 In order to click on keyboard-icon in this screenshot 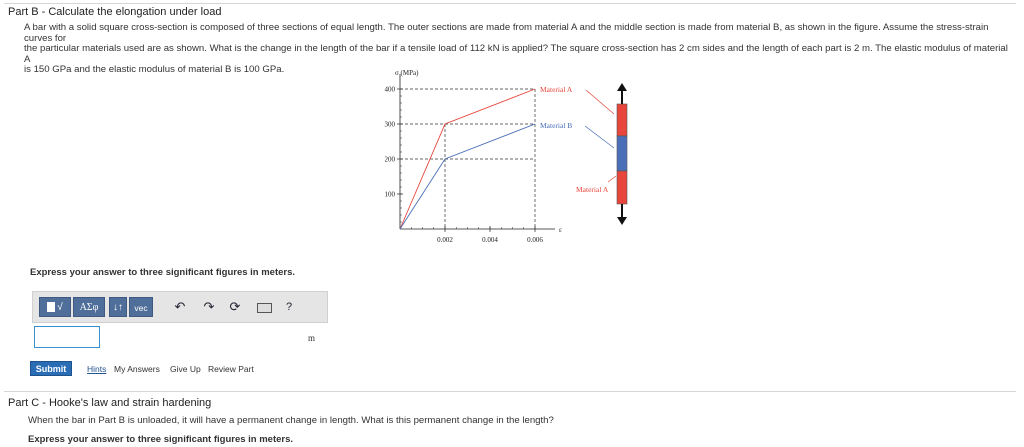, I will do `click(264, 307)`.